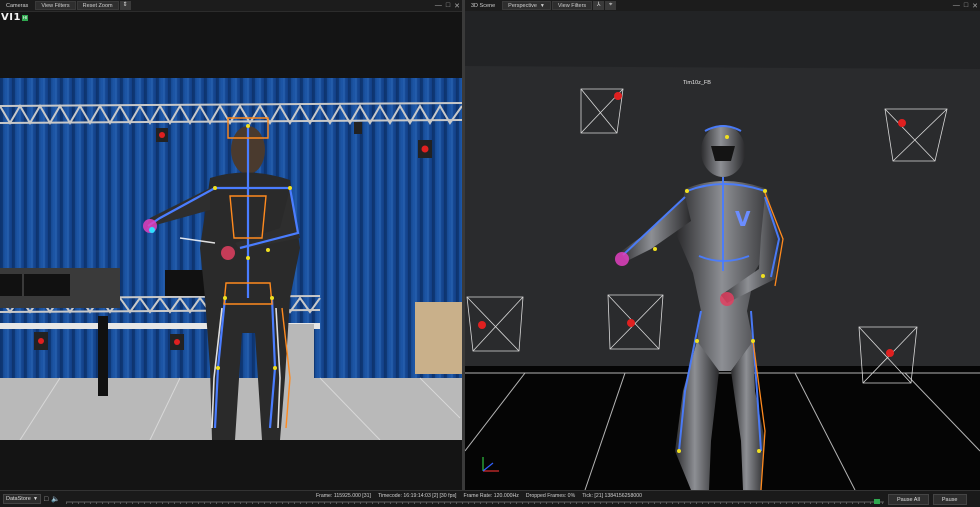  I want to click on data-store-select: DataStore ▼, so click(22, 499).